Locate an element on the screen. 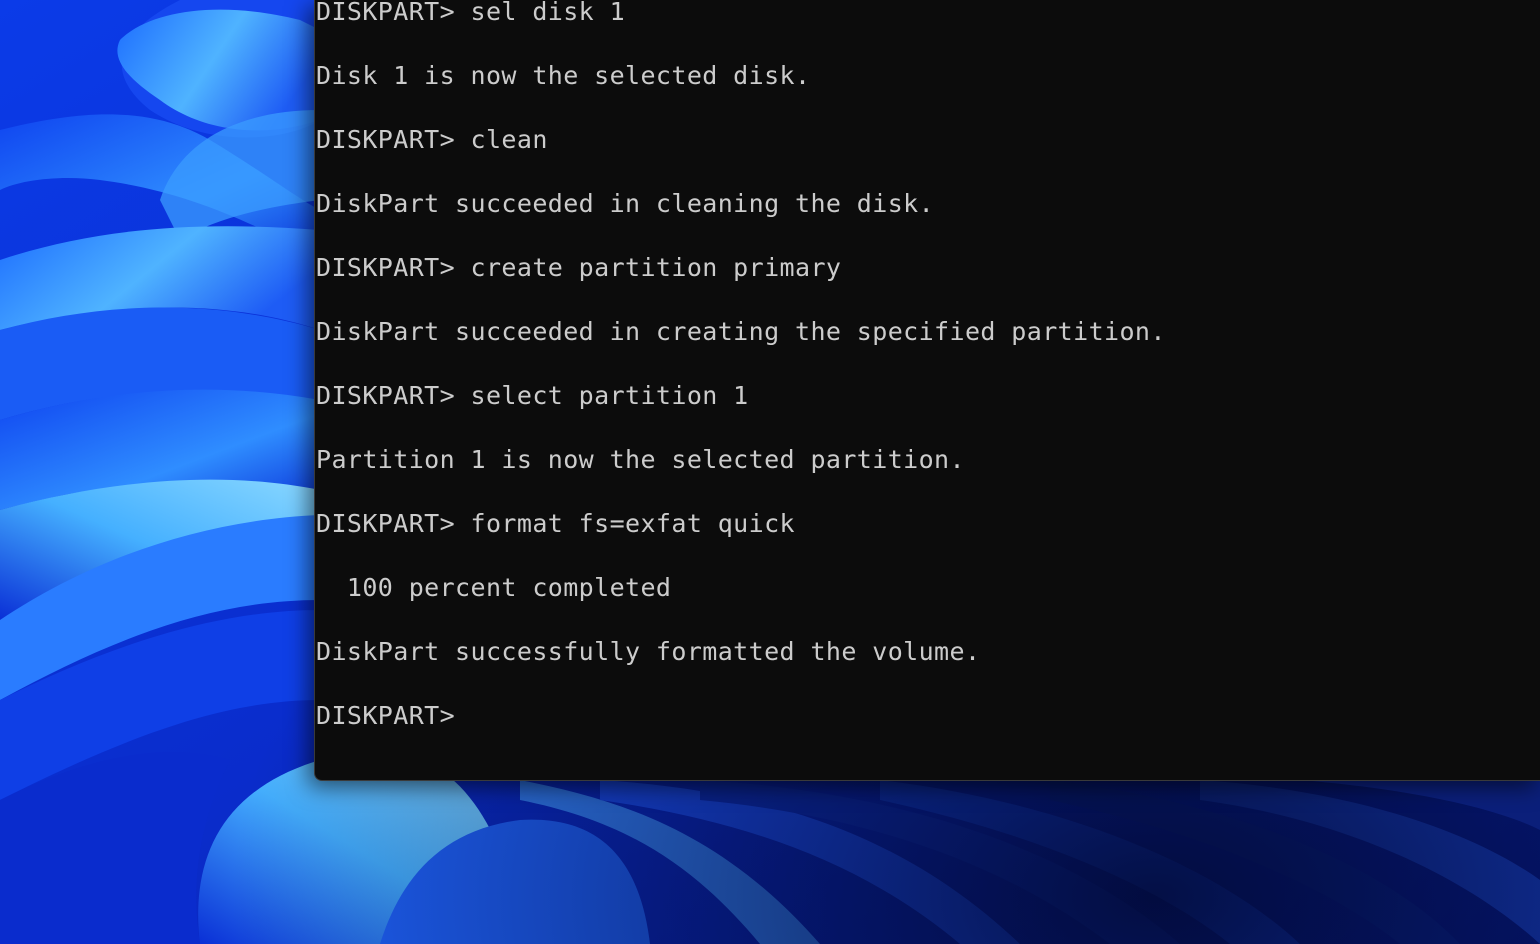  command-prompt-input: DISKPART> is located at coordinates (741, 716).